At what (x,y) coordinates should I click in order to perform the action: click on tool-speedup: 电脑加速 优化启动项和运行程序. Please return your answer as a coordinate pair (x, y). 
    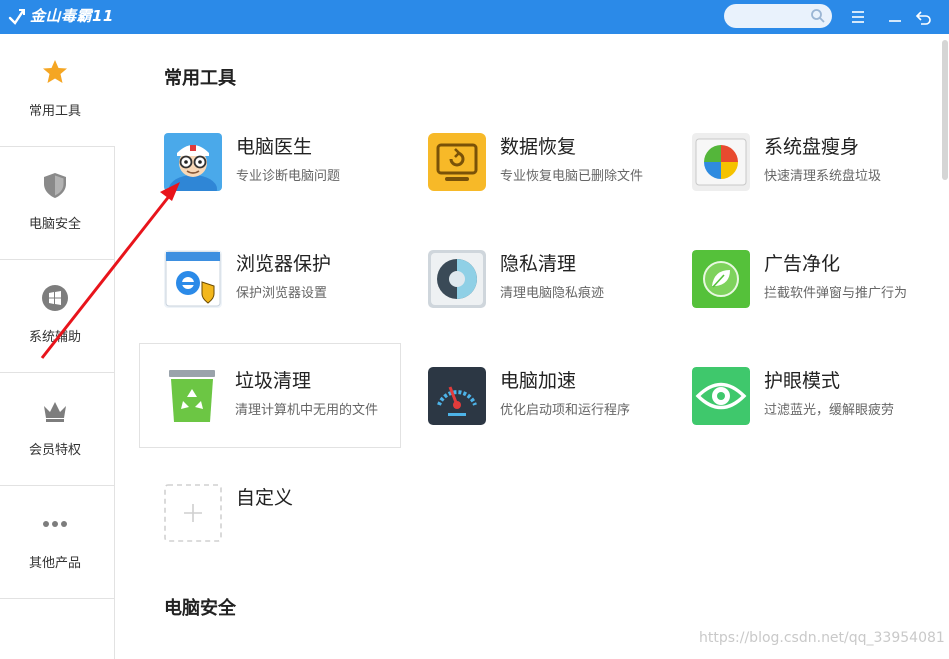
    Looking at the image, I should click on (536, 396).